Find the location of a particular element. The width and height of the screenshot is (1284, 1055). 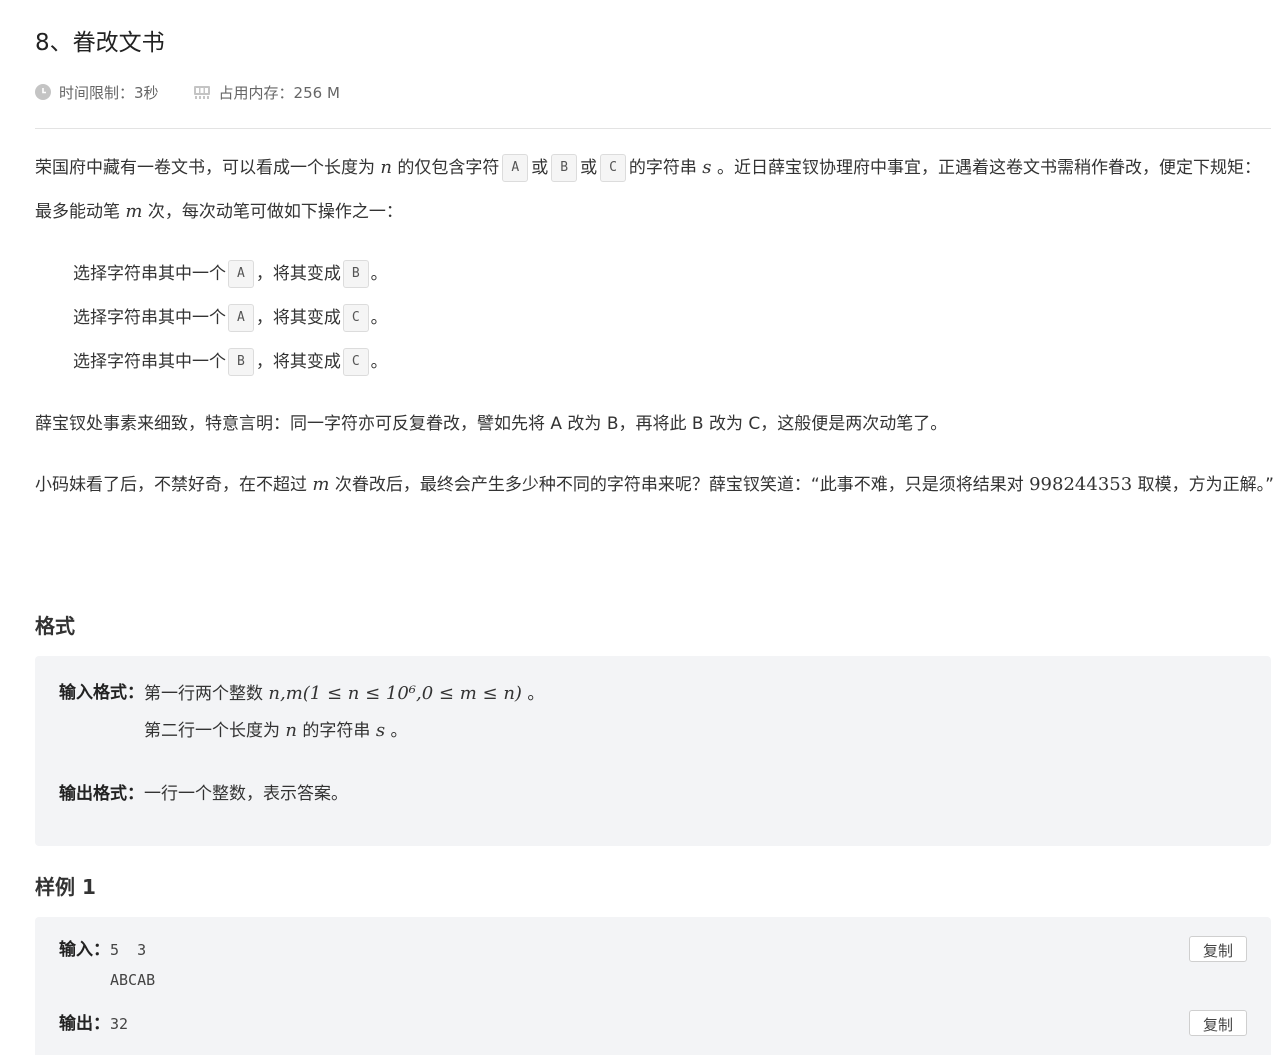

sample-input-label: 输入： is located at coordinates (84, 950).